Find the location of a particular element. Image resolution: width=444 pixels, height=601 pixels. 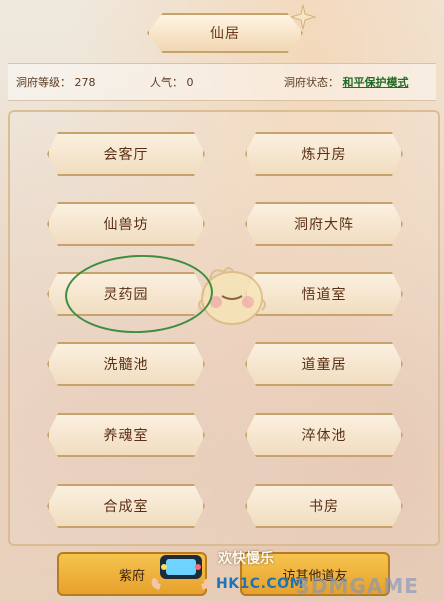

building-button-soul-room: 养魂室 is located at coordinates (126, 435).